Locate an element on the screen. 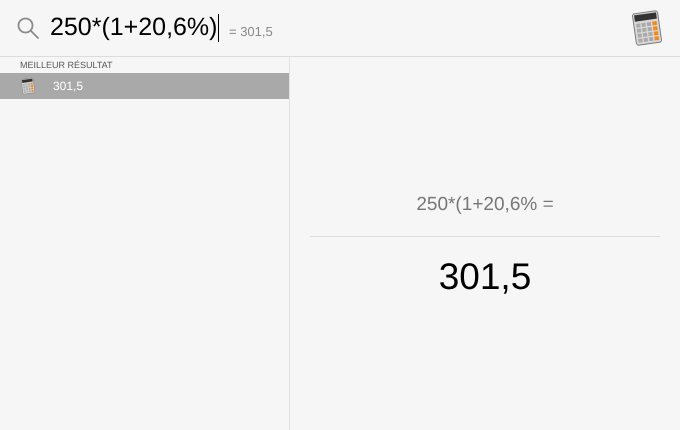  section-header: MEILLEUR RÉSULTAT is located at coordinates (66, 65).